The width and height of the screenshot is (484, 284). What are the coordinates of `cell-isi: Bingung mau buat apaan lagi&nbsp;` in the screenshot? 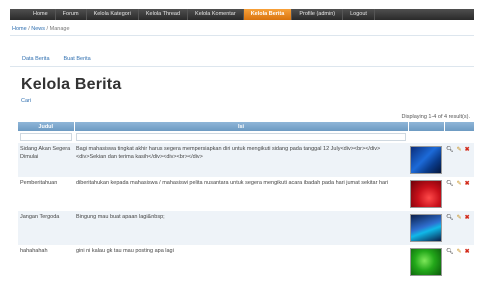 It's located at (241, 228).